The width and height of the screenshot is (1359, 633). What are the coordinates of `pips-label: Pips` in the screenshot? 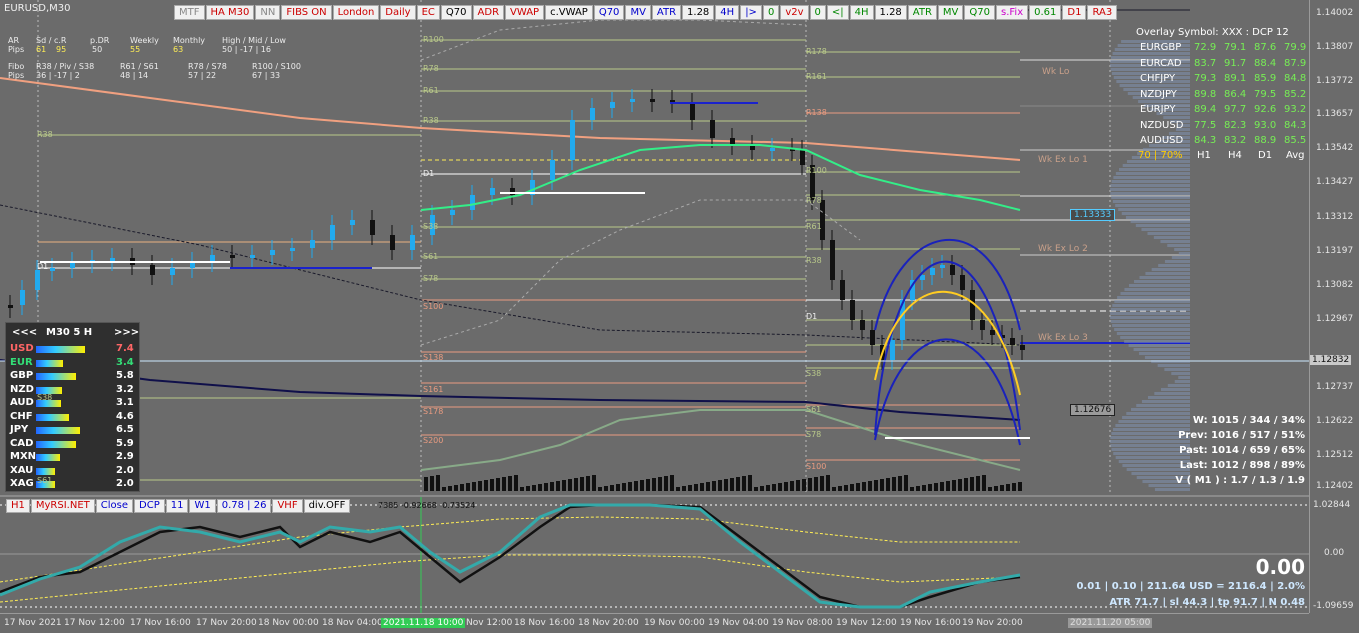 It's located at (16, 49).